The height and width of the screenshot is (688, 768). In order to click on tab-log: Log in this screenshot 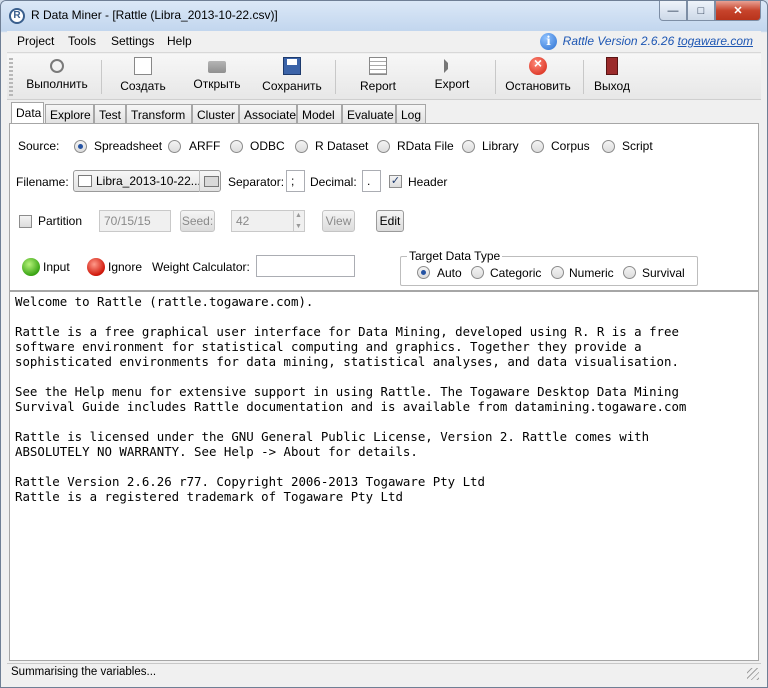, I will do `click(411, 114)`.